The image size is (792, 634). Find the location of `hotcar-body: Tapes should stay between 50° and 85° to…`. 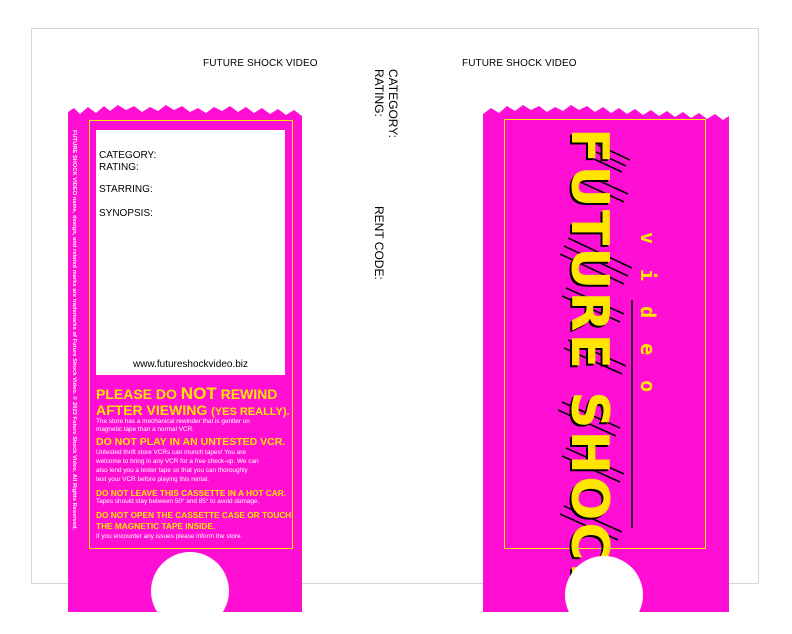

hotcar-body: Tapes should stay between 50° and 85° to… is located at coordinates (178, 501).